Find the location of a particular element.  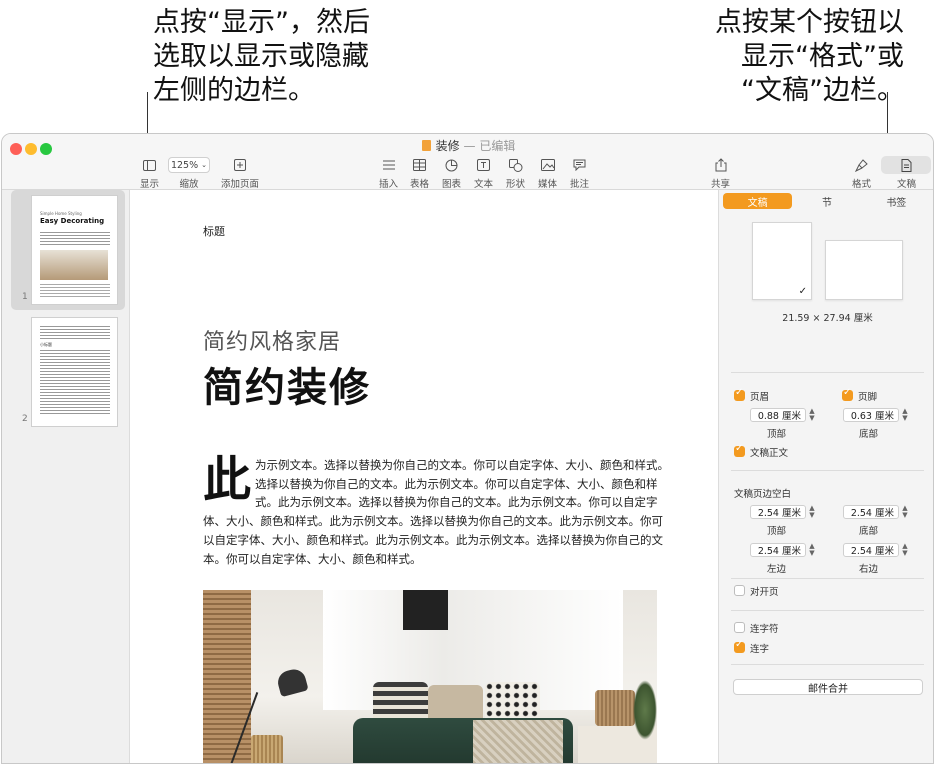

page-header: 标题 is located at coordinates (214, 231).